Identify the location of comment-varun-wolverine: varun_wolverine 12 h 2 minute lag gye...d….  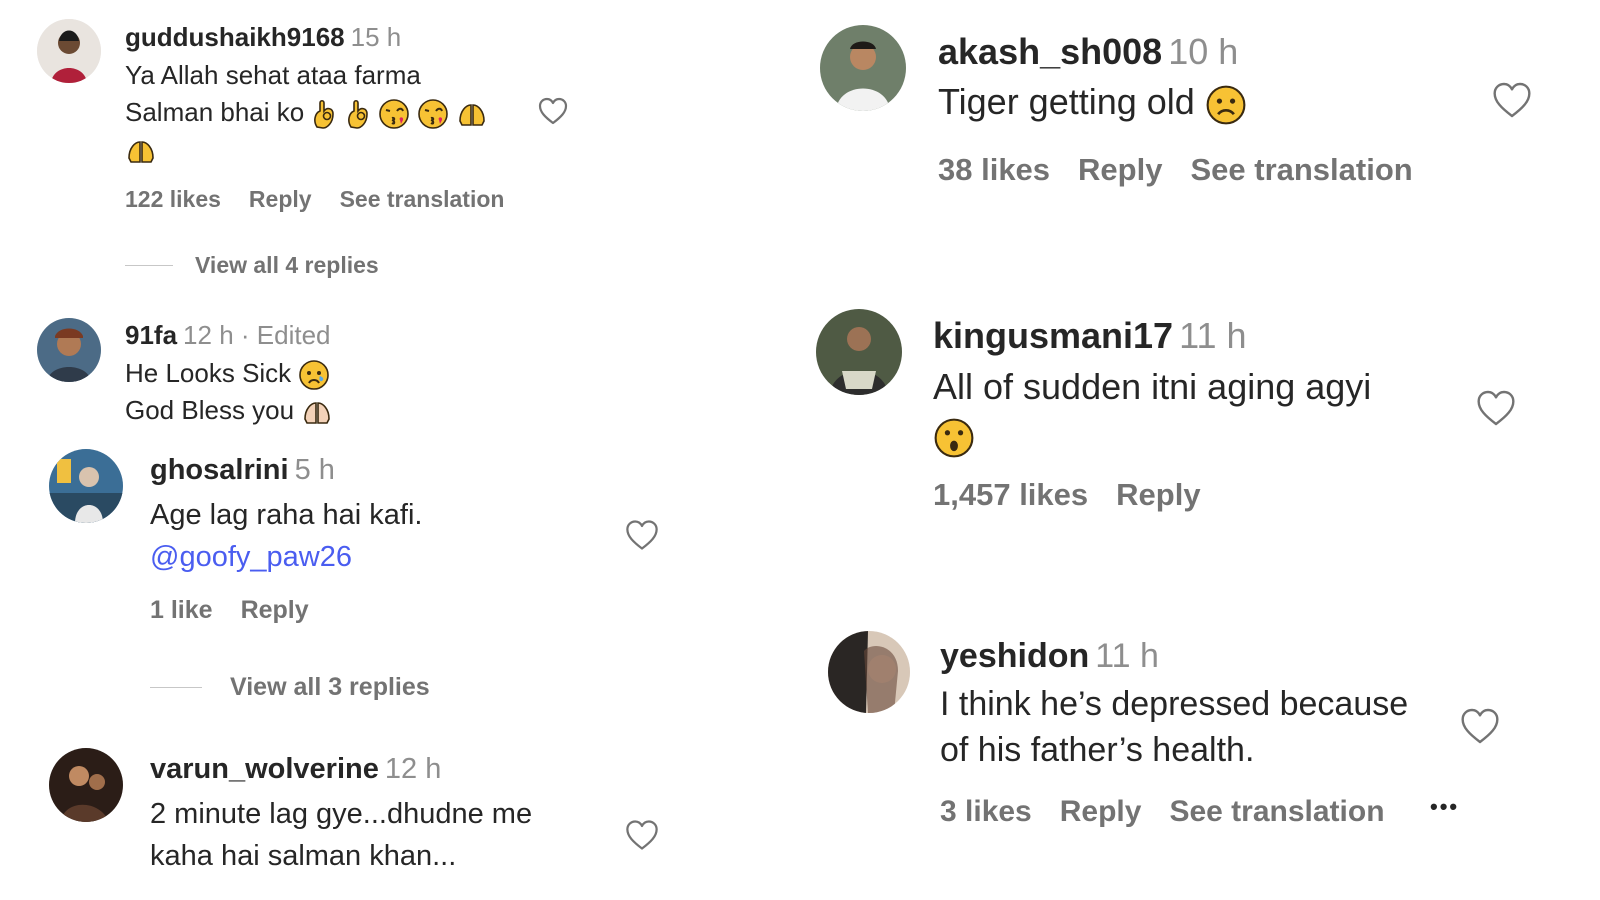
(350, 820).